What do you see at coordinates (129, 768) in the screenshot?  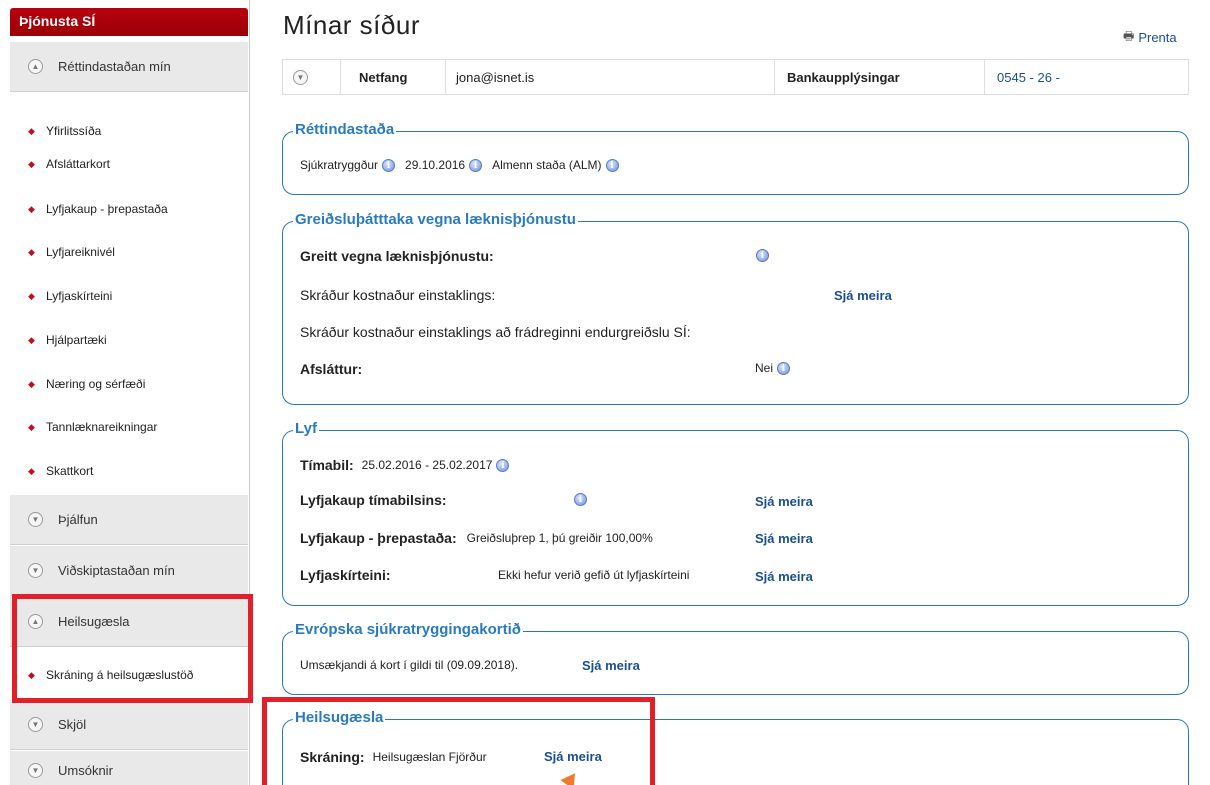 I see `accordion-umsoknir: ▼ Umsóknir` at bounding box center [129, 768].